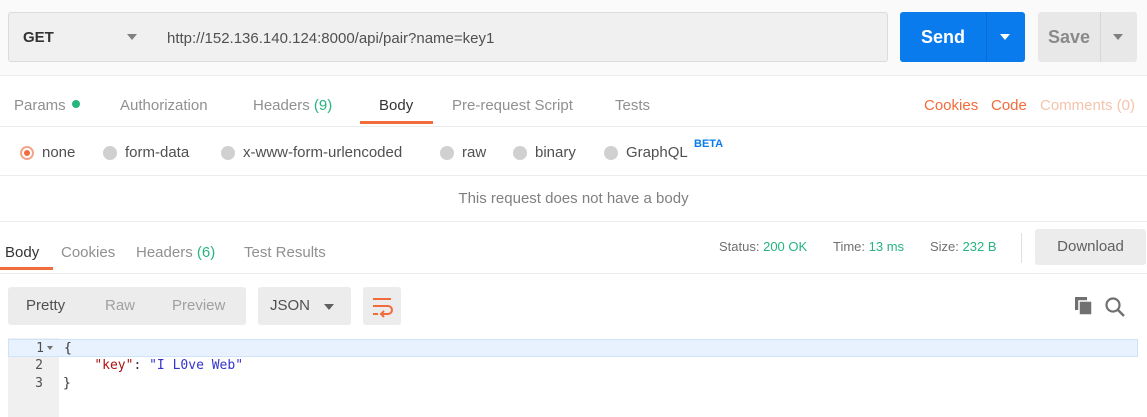  I want to click on download-button: Download, so click(1090, 247).